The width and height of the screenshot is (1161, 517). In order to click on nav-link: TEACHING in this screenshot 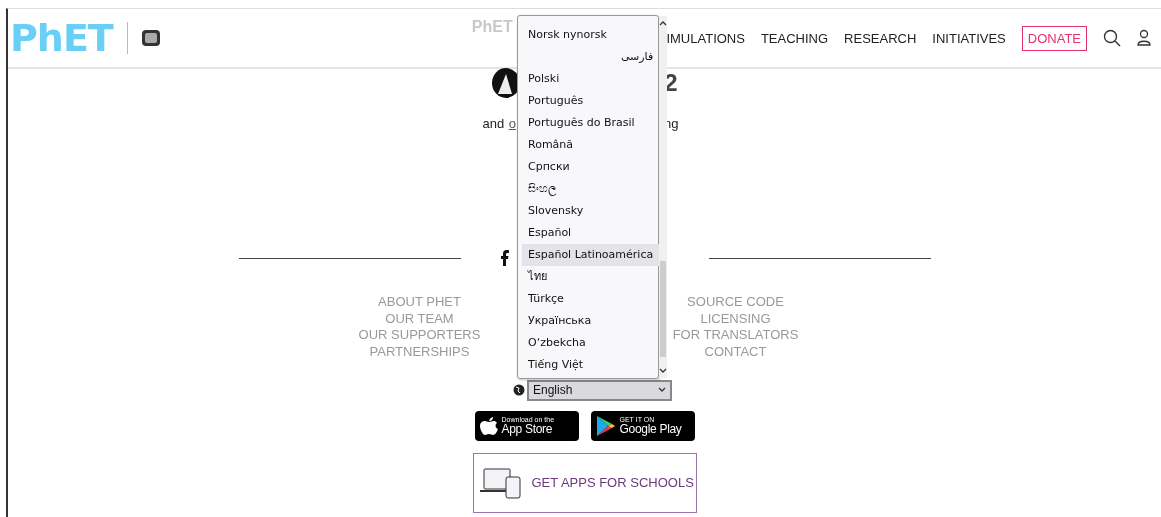, I will do `click(794, 38)`.